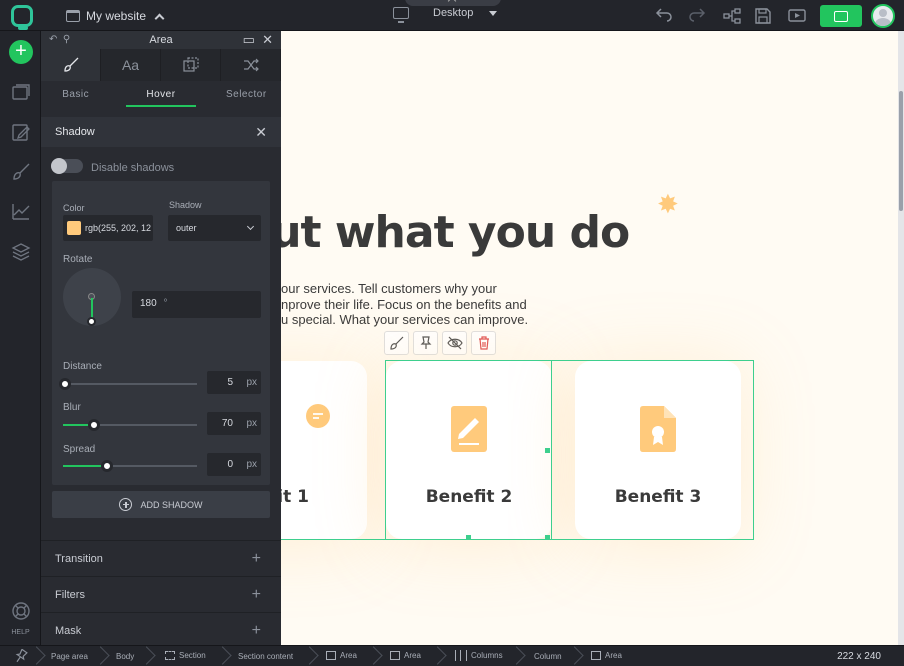 The width and height of the screenshot is (904, 666). I want to click on breadcrumb-section: Section, so click(185, 655).